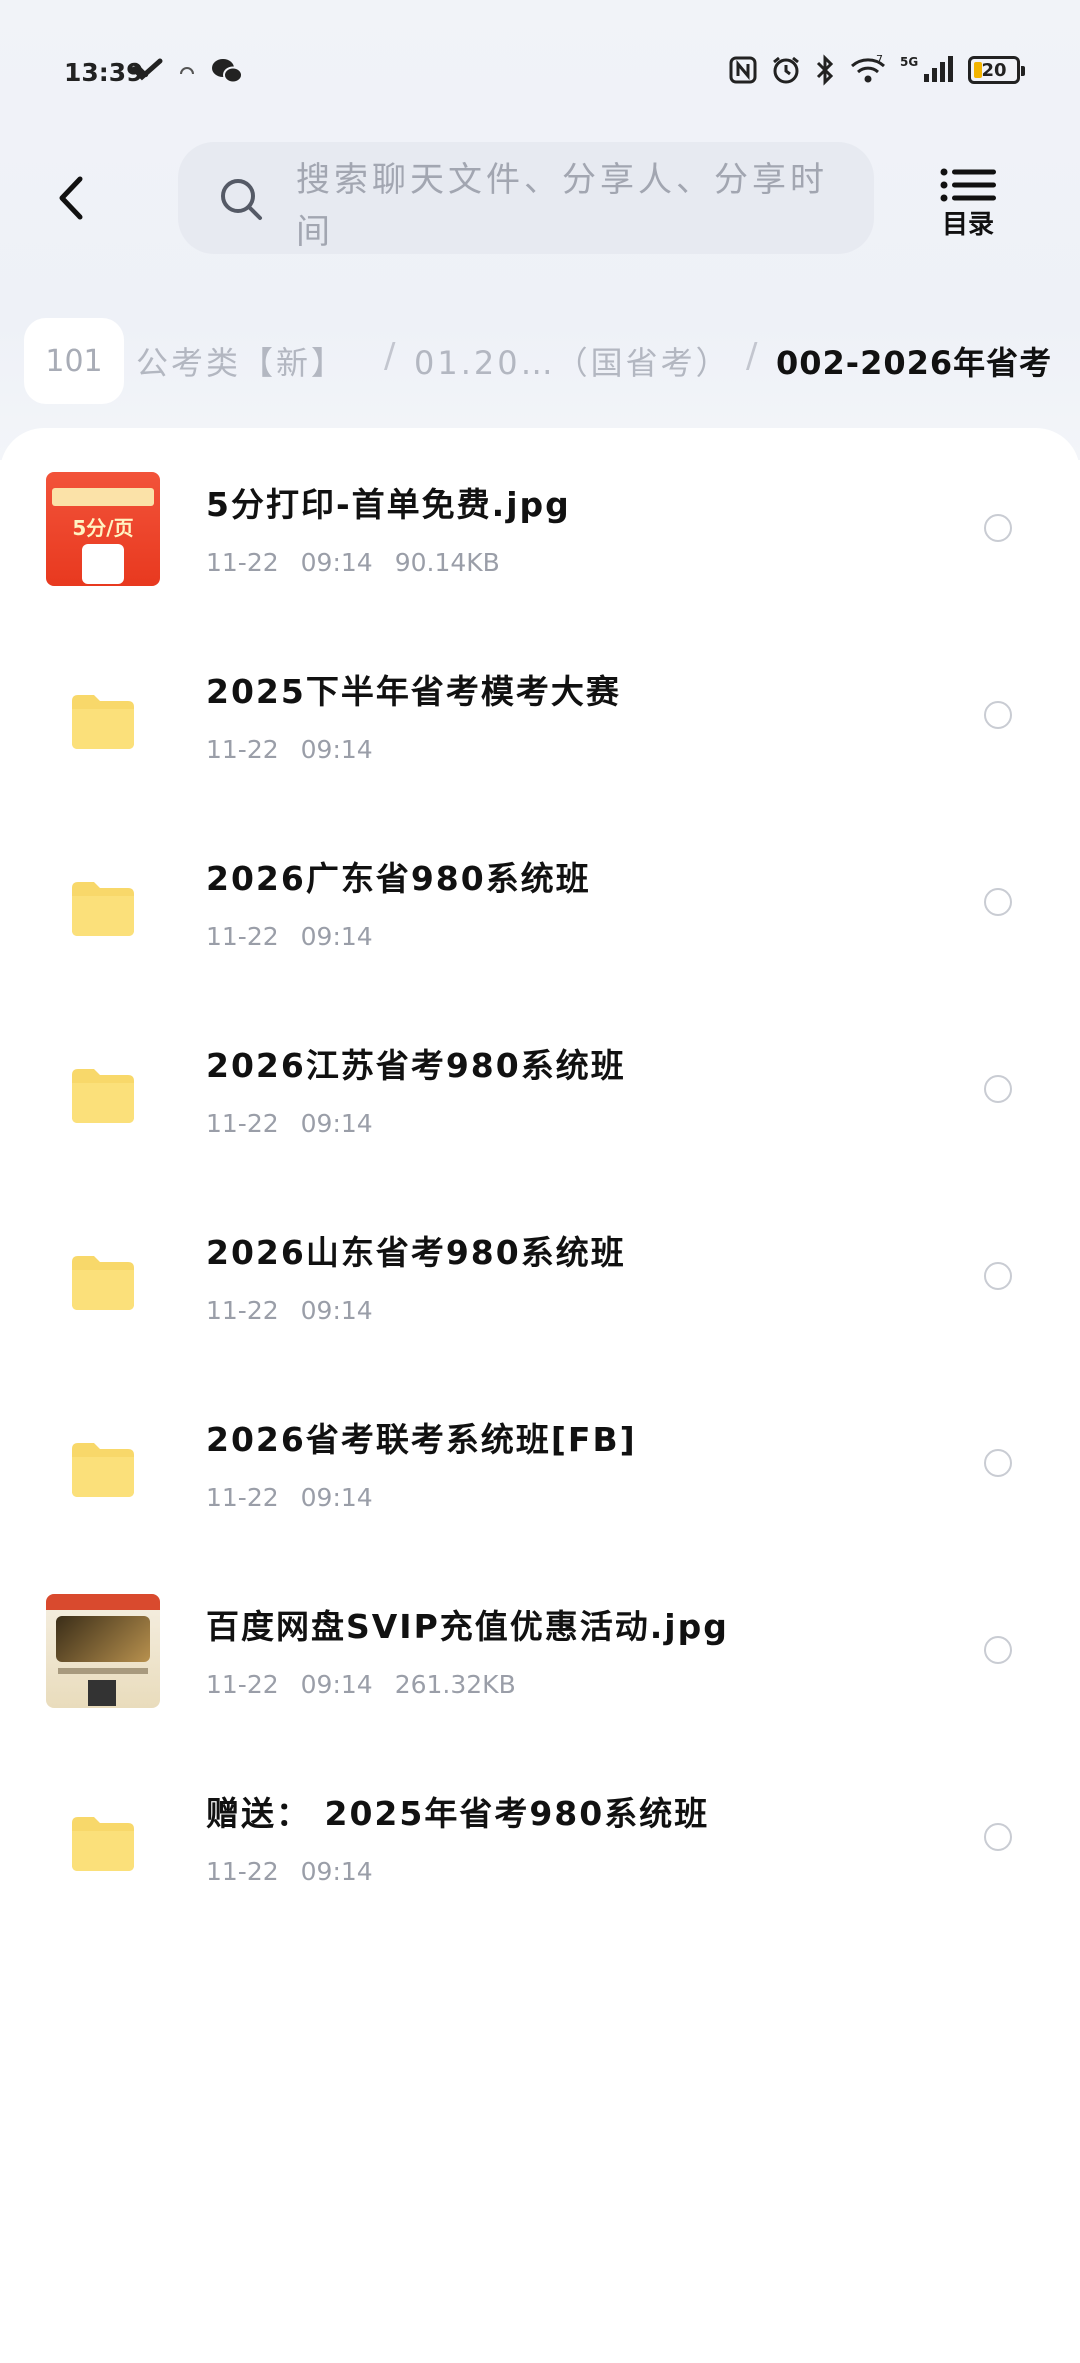  What do you see at coordinates (926, 68) in the screenshot?
I see `signal-icon: 5G` at bounding box center [926, 68].